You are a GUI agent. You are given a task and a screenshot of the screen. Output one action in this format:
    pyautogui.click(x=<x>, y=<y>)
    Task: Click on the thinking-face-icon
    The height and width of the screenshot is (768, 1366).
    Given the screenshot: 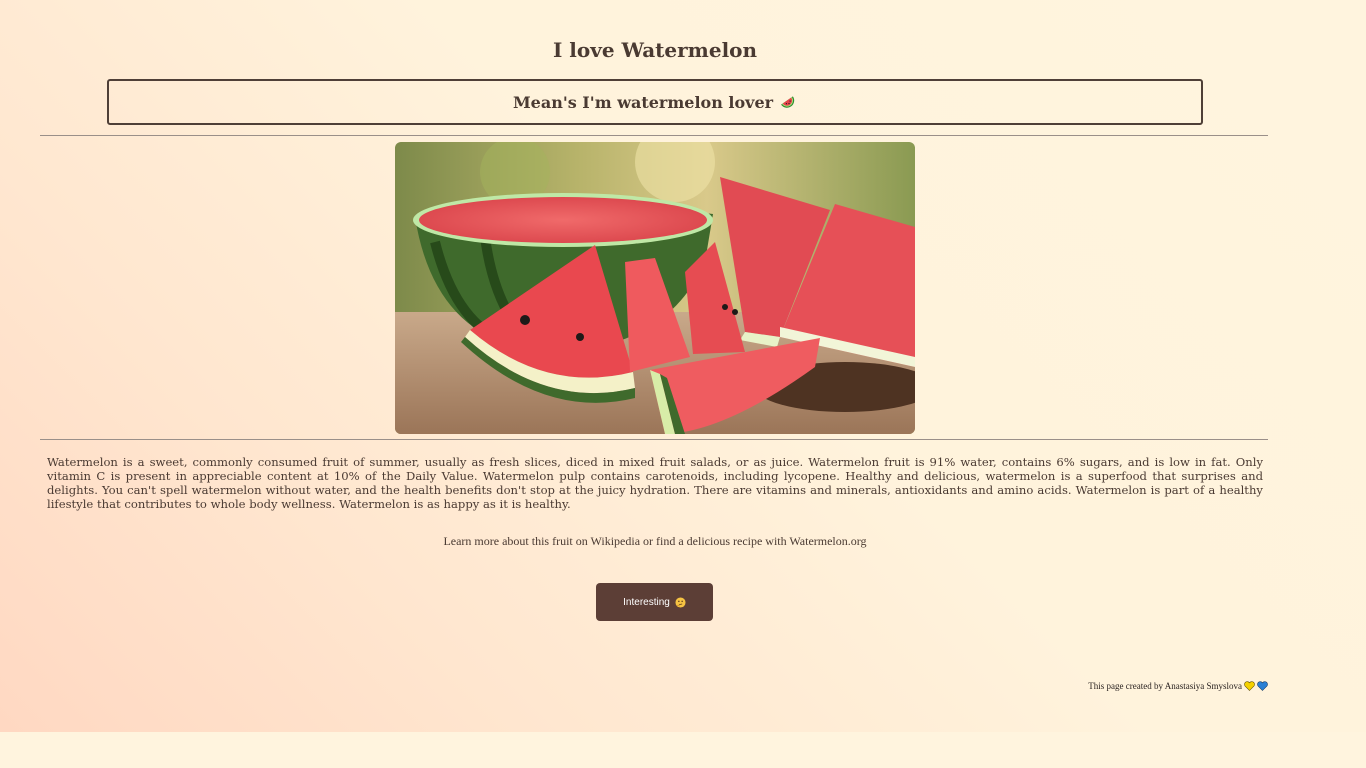 What is the action you would take?
    pyautogui.click(x=680, y=602)
    